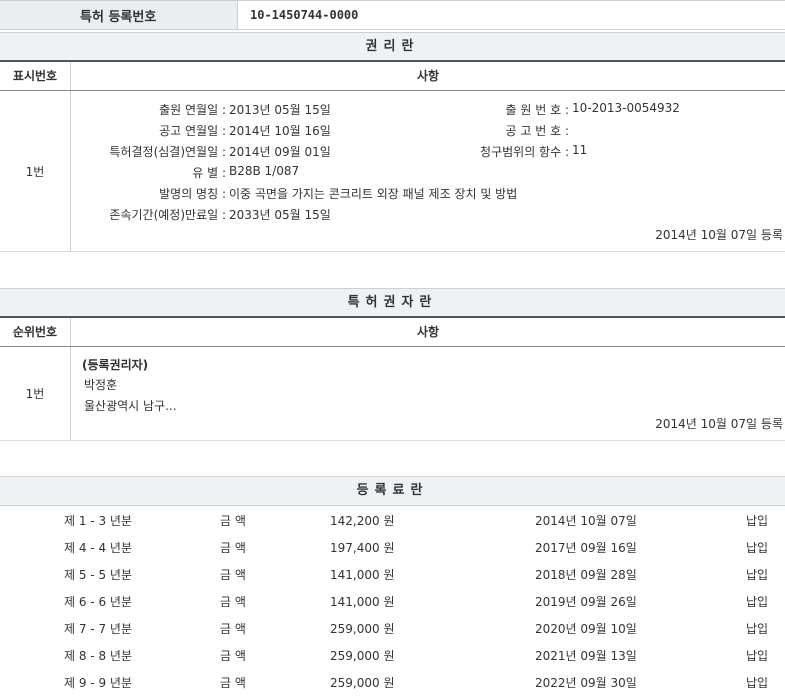  Describe the element at coordinates (392, 15) in the screenshot. I see `registration-number-bar: 특허 등록번호 10-1450744-0000` at that location.